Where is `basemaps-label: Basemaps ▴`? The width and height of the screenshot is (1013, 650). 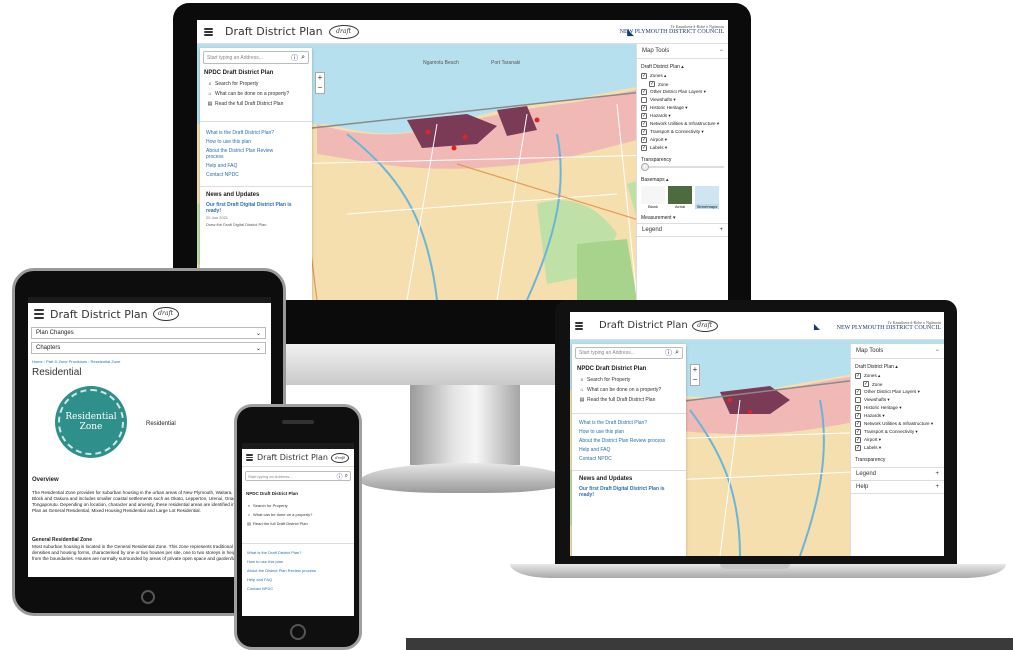 basemaps-label: Basemaps ▴ is located at coordinates (682, 180).